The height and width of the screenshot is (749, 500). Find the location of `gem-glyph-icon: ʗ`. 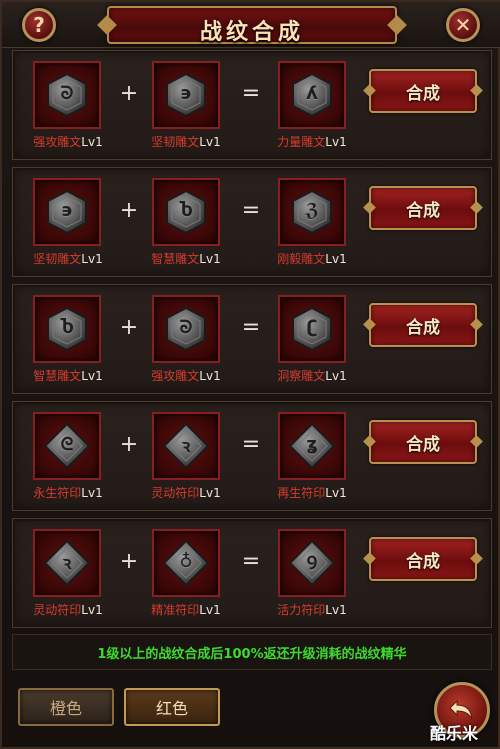

gem-glyph-icon: ʗ is located at coordinates (312, 327).